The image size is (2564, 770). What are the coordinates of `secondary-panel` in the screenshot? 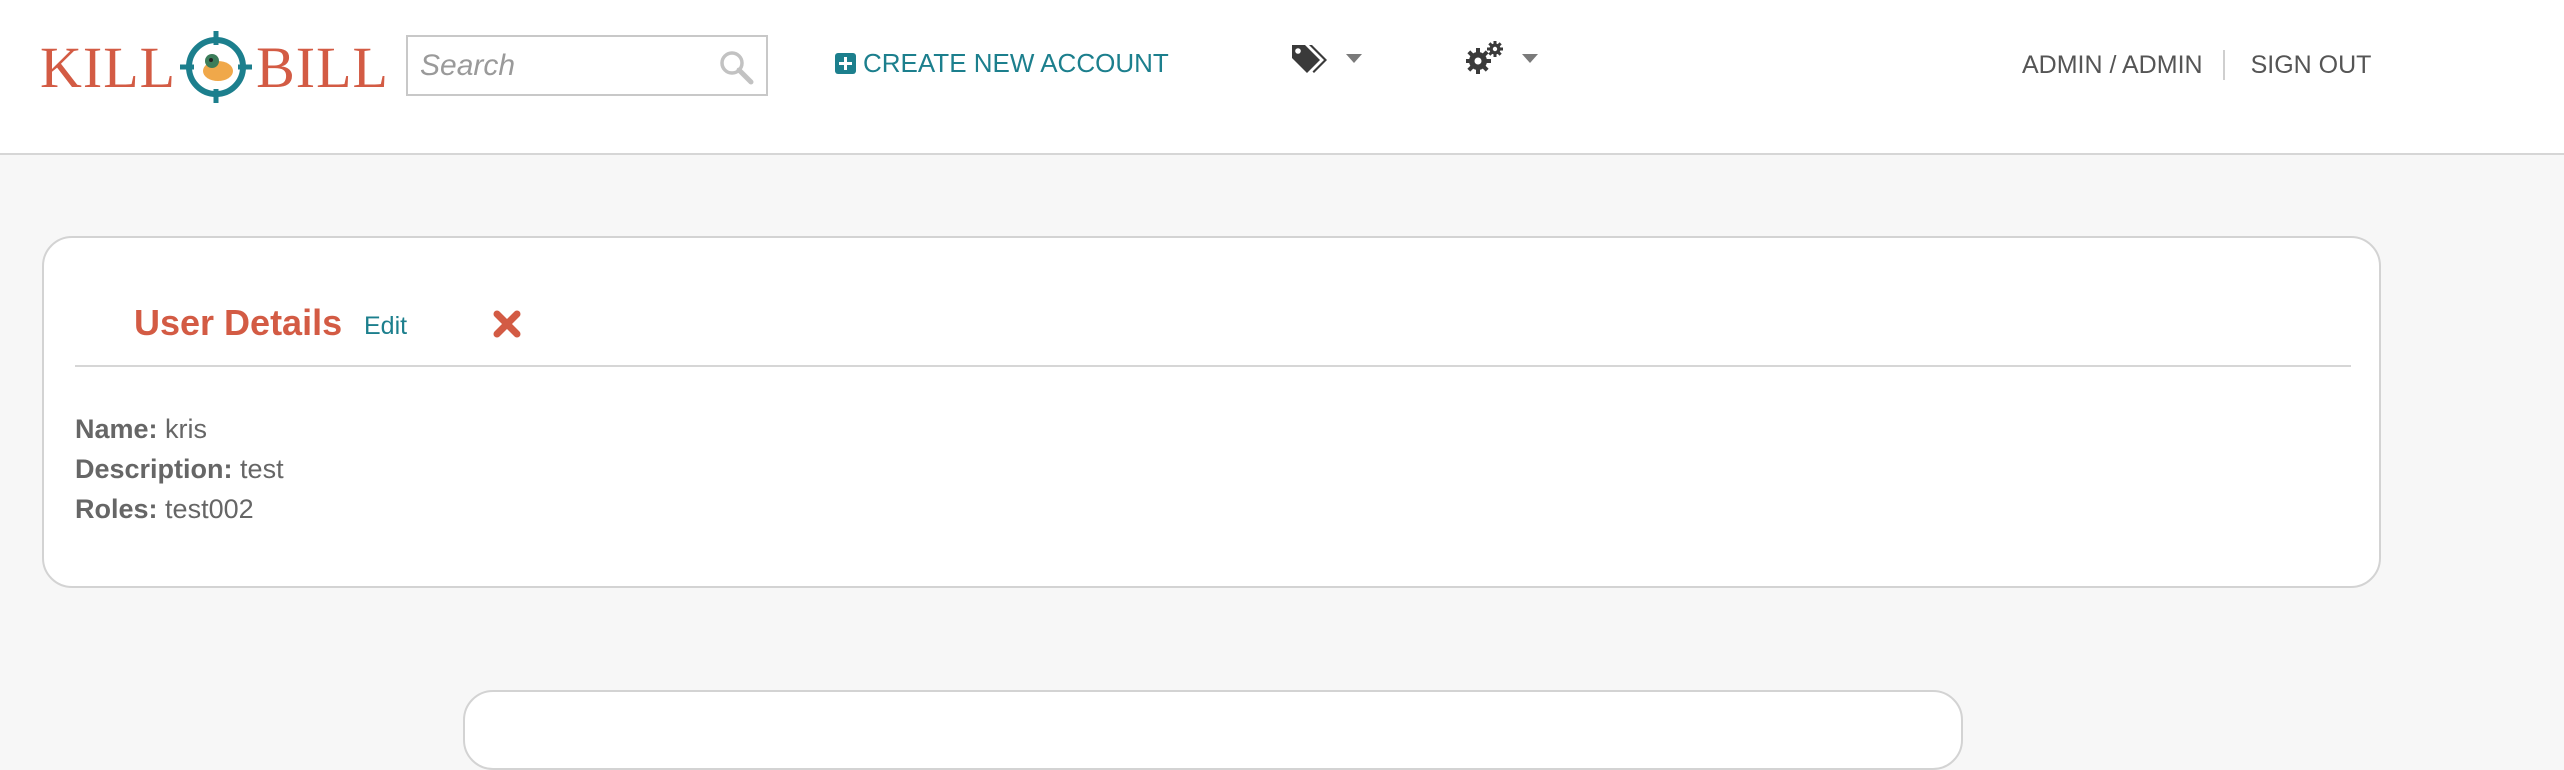 It's located at (1213, 730).